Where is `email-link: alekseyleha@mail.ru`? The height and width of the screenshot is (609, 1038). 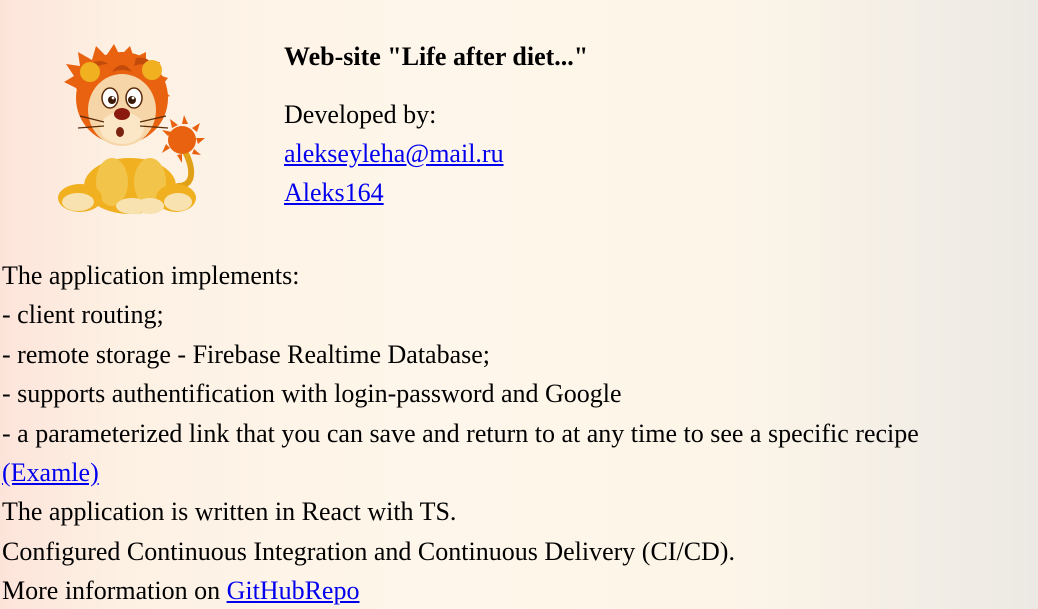
email-link: alekseyleha@mail.ru is located at coordinates (394, 153).